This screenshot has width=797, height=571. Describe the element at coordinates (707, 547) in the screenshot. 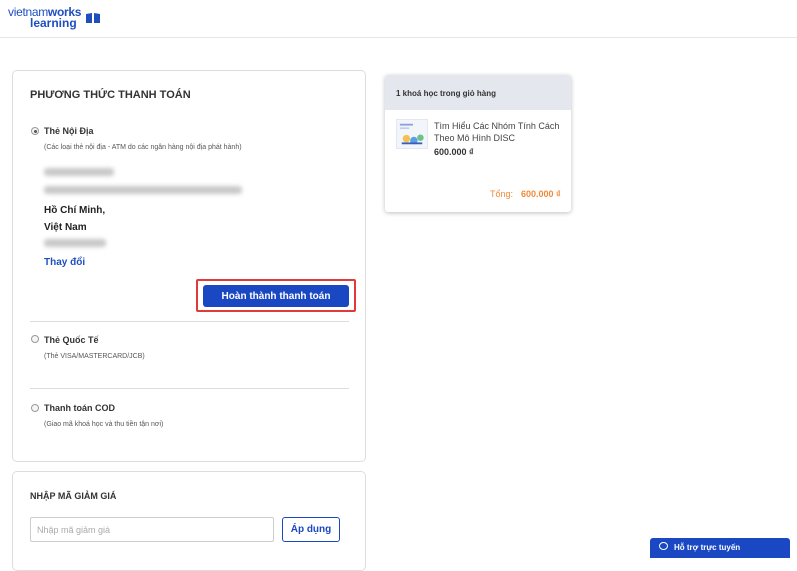

I see `live-support-label: Hỗ trợ trực tuyến` at that location.